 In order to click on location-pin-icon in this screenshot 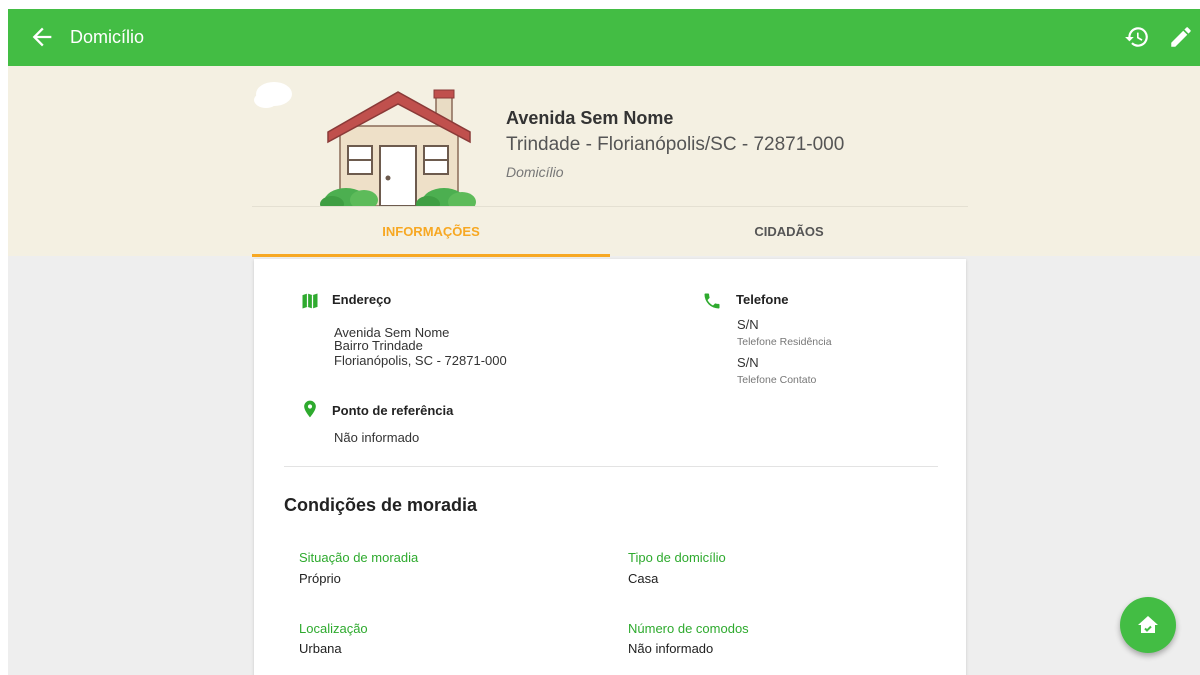, I will do `click(310, 409)`.